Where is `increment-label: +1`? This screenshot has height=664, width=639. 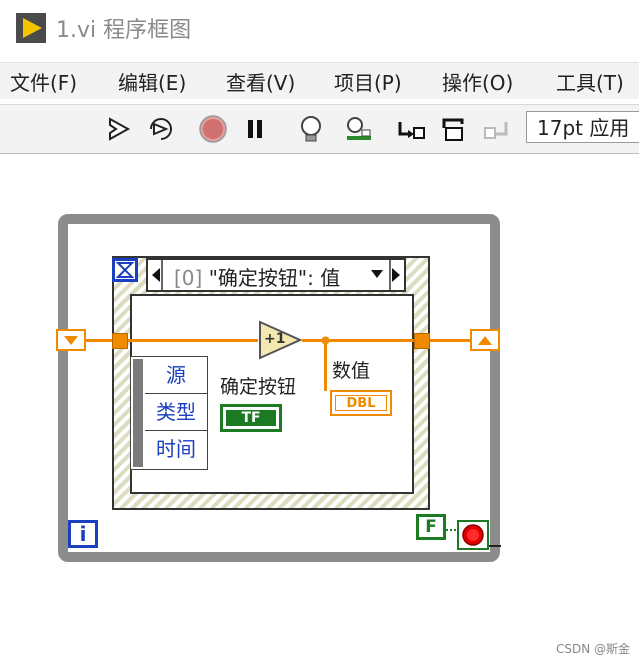
increment-label: +1 is located at coordinates (275, 339).